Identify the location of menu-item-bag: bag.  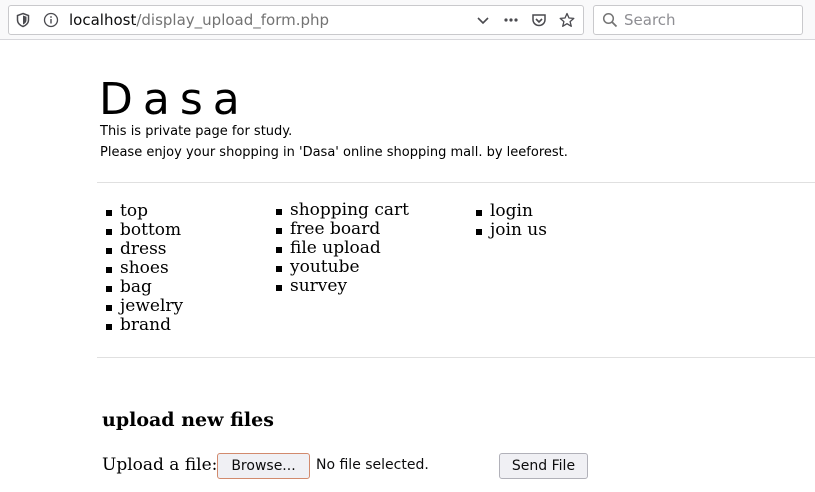
(140, 287).